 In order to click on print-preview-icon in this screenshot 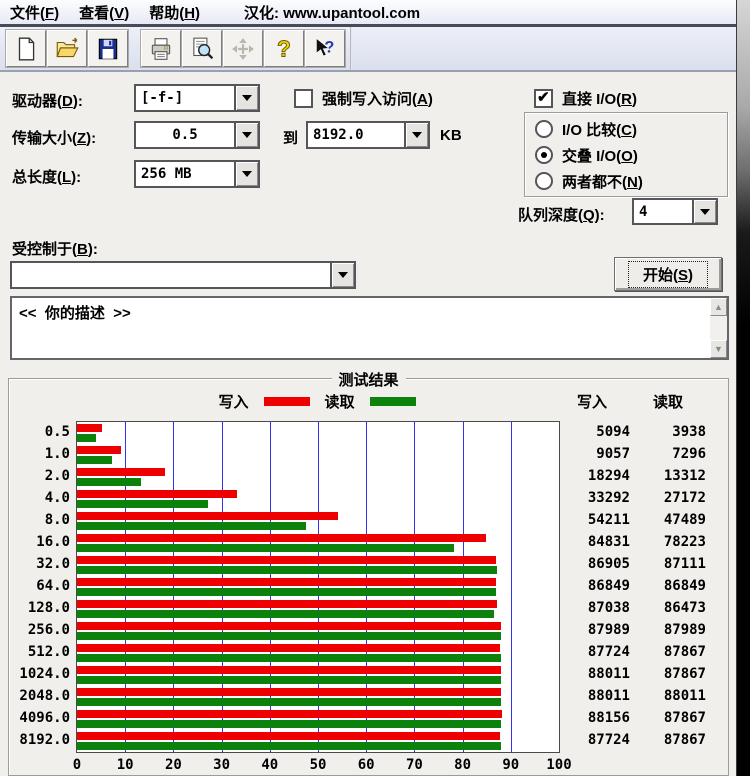, I will do `click(203, 48)`.